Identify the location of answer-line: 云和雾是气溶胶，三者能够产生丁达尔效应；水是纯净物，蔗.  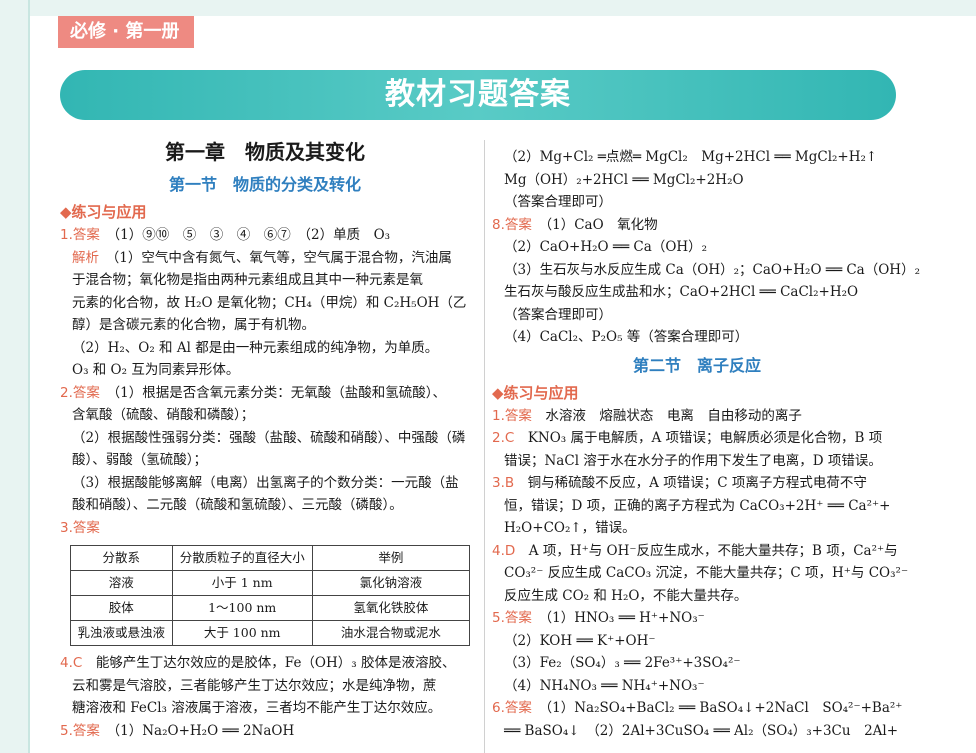
(265, 686).